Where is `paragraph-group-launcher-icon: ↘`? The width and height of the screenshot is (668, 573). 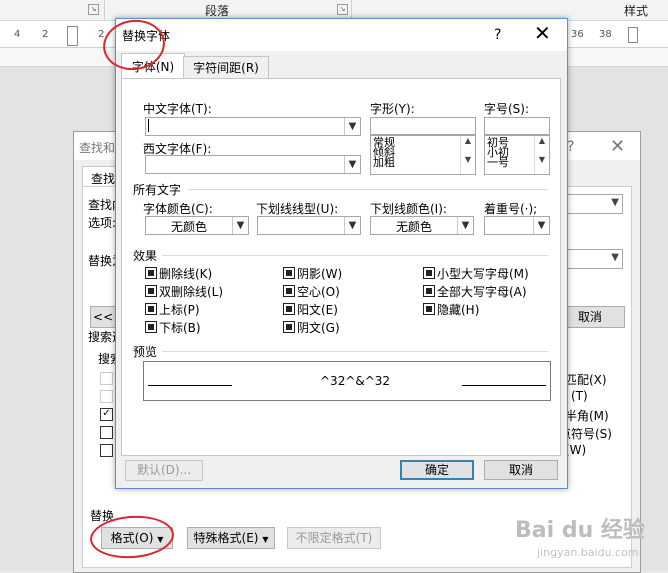
paragraph-group-launcher-icon: ↘ is located at coordinates (342, 9).